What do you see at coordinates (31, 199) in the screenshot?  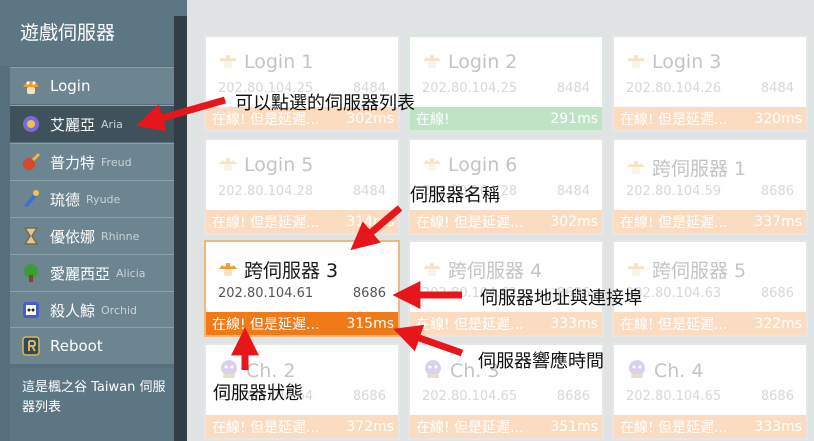 I see `ryude-world-icon` at bounding box center [31, 199].